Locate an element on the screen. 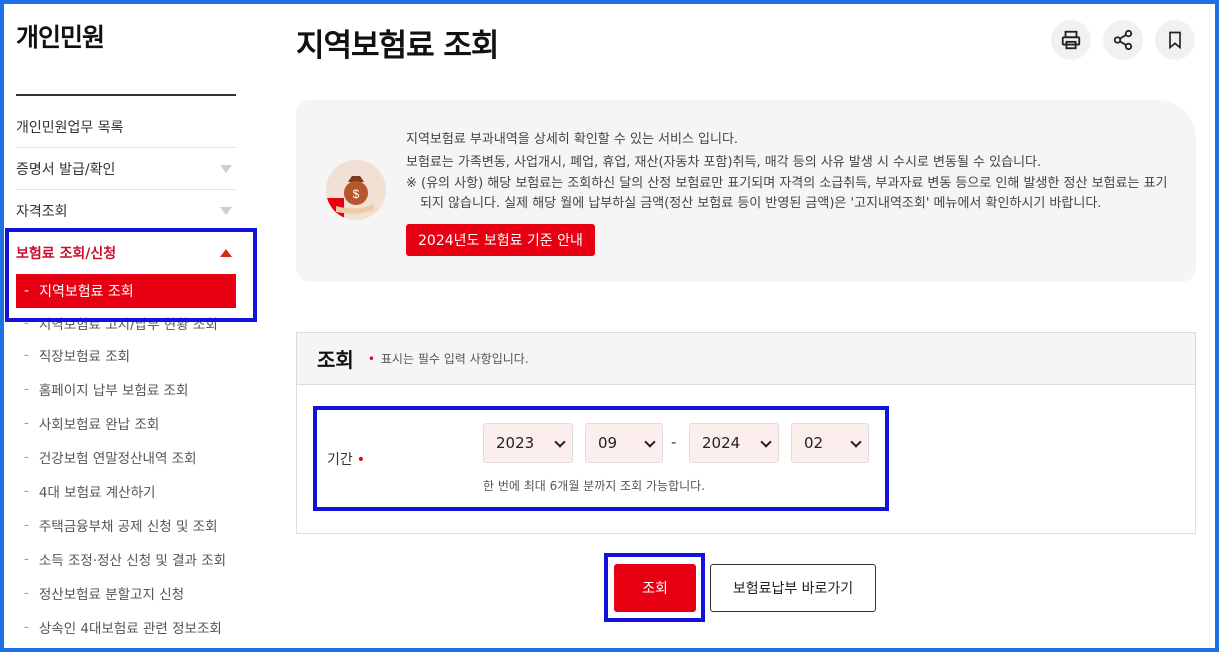  sidebar-divider is located at coordinates (126, 95).